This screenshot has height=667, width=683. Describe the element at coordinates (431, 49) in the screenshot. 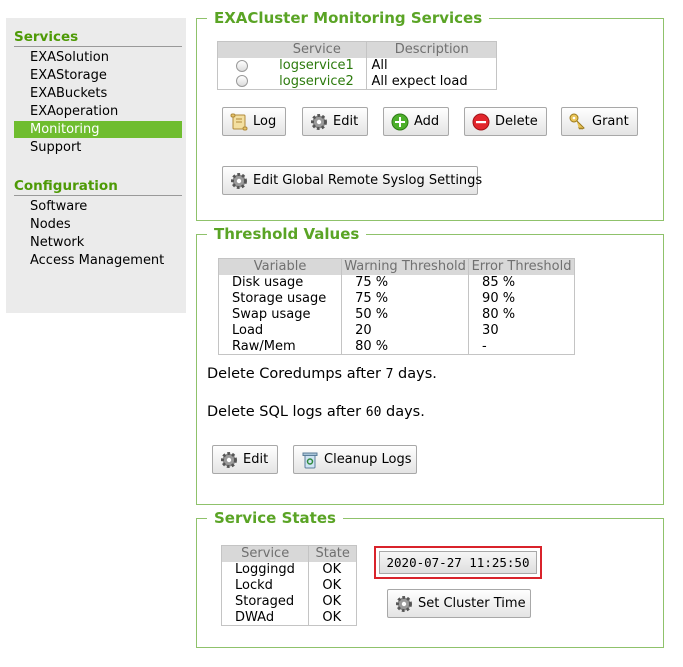

I see `column-header-description: Description` at that location.